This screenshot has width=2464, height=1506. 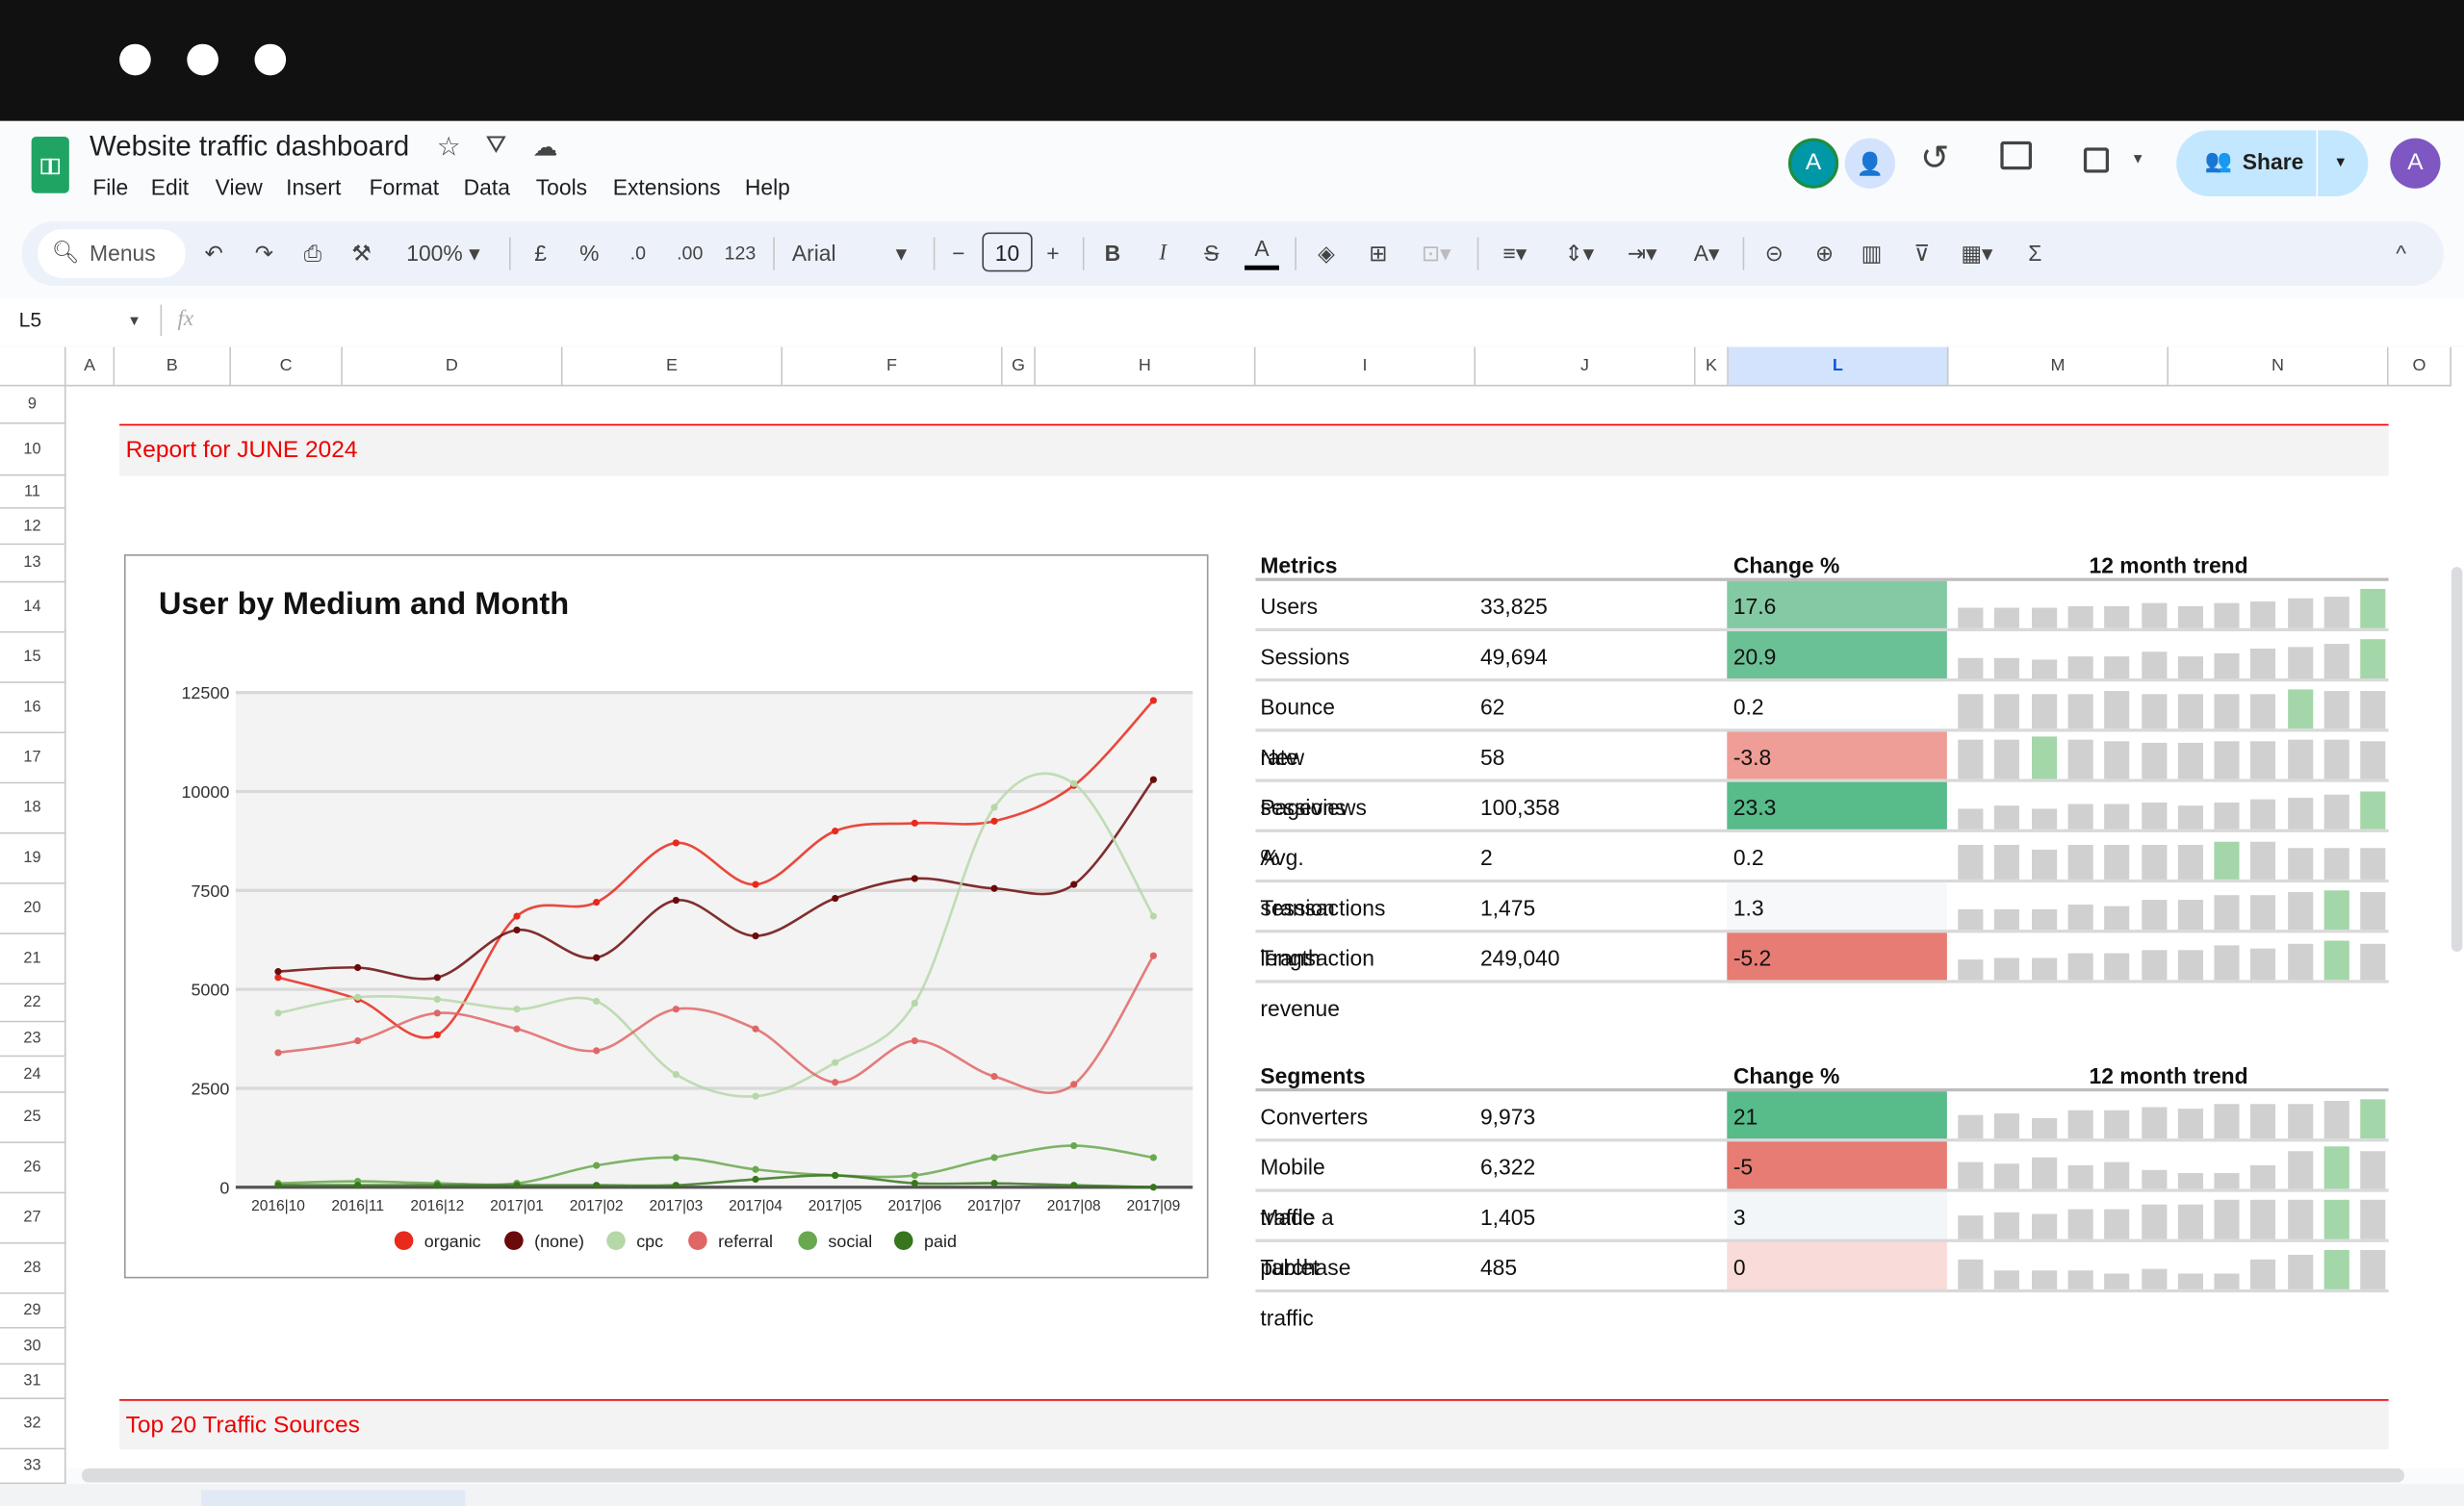 What do you see at coordinates (1976, 253) in the screenshot?
I see `filter-views-icon: ▦▾` at bounding box center [1976, 253].